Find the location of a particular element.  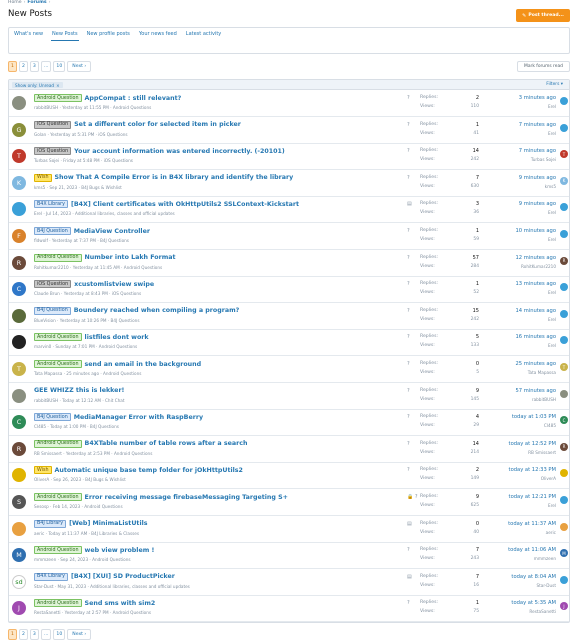

last-poster: OliverA is located at coordinates (548, 478).